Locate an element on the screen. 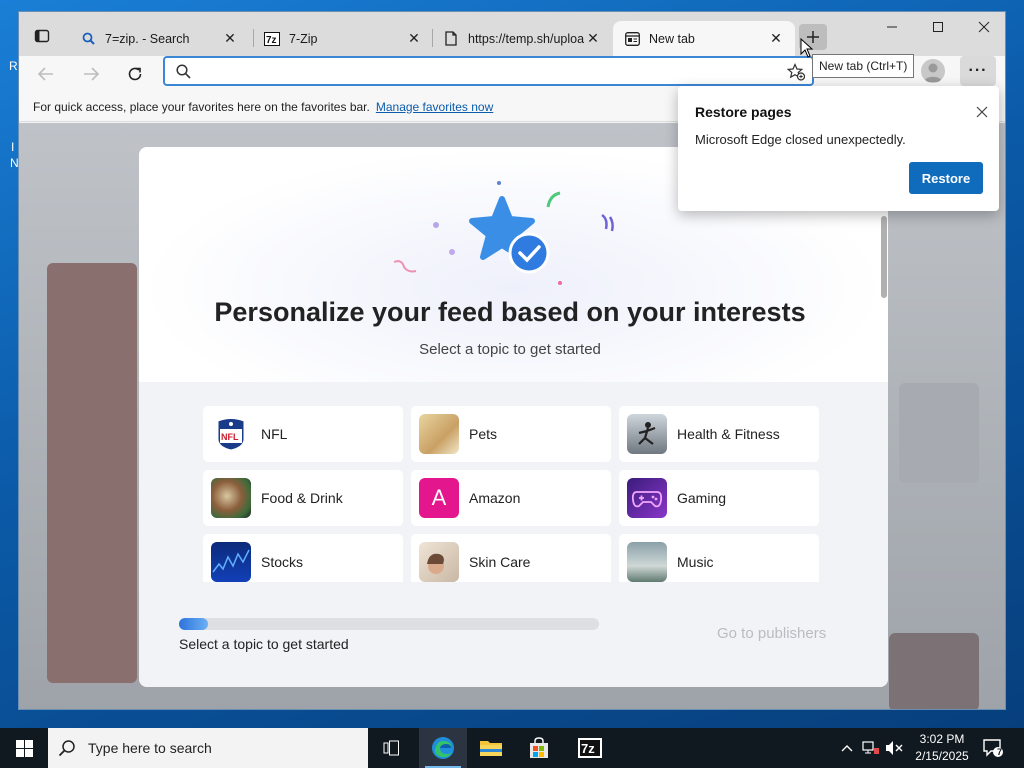 The height and width of the screenshot is (768, 1024). store-button is located at coordinates (539, 748).